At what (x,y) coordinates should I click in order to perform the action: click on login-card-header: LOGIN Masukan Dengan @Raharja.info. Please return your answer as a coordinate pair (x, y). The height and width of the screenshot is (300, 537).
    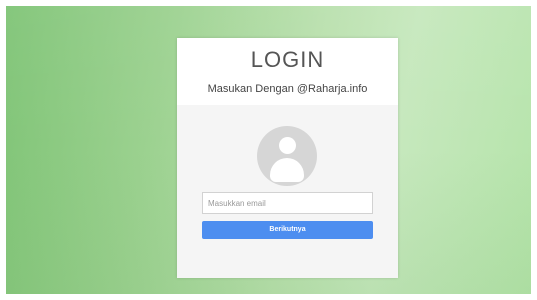
    Looking at the image, I should click on (287, 71).